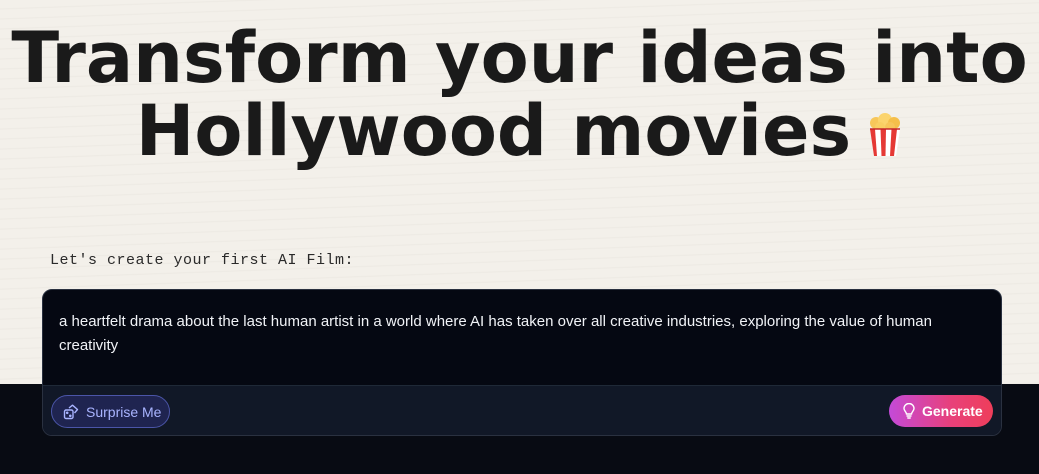  What do you see at coordinates (71, 411) in the screenshot?
I see `dice-icon` at bounding box center [71, 411].